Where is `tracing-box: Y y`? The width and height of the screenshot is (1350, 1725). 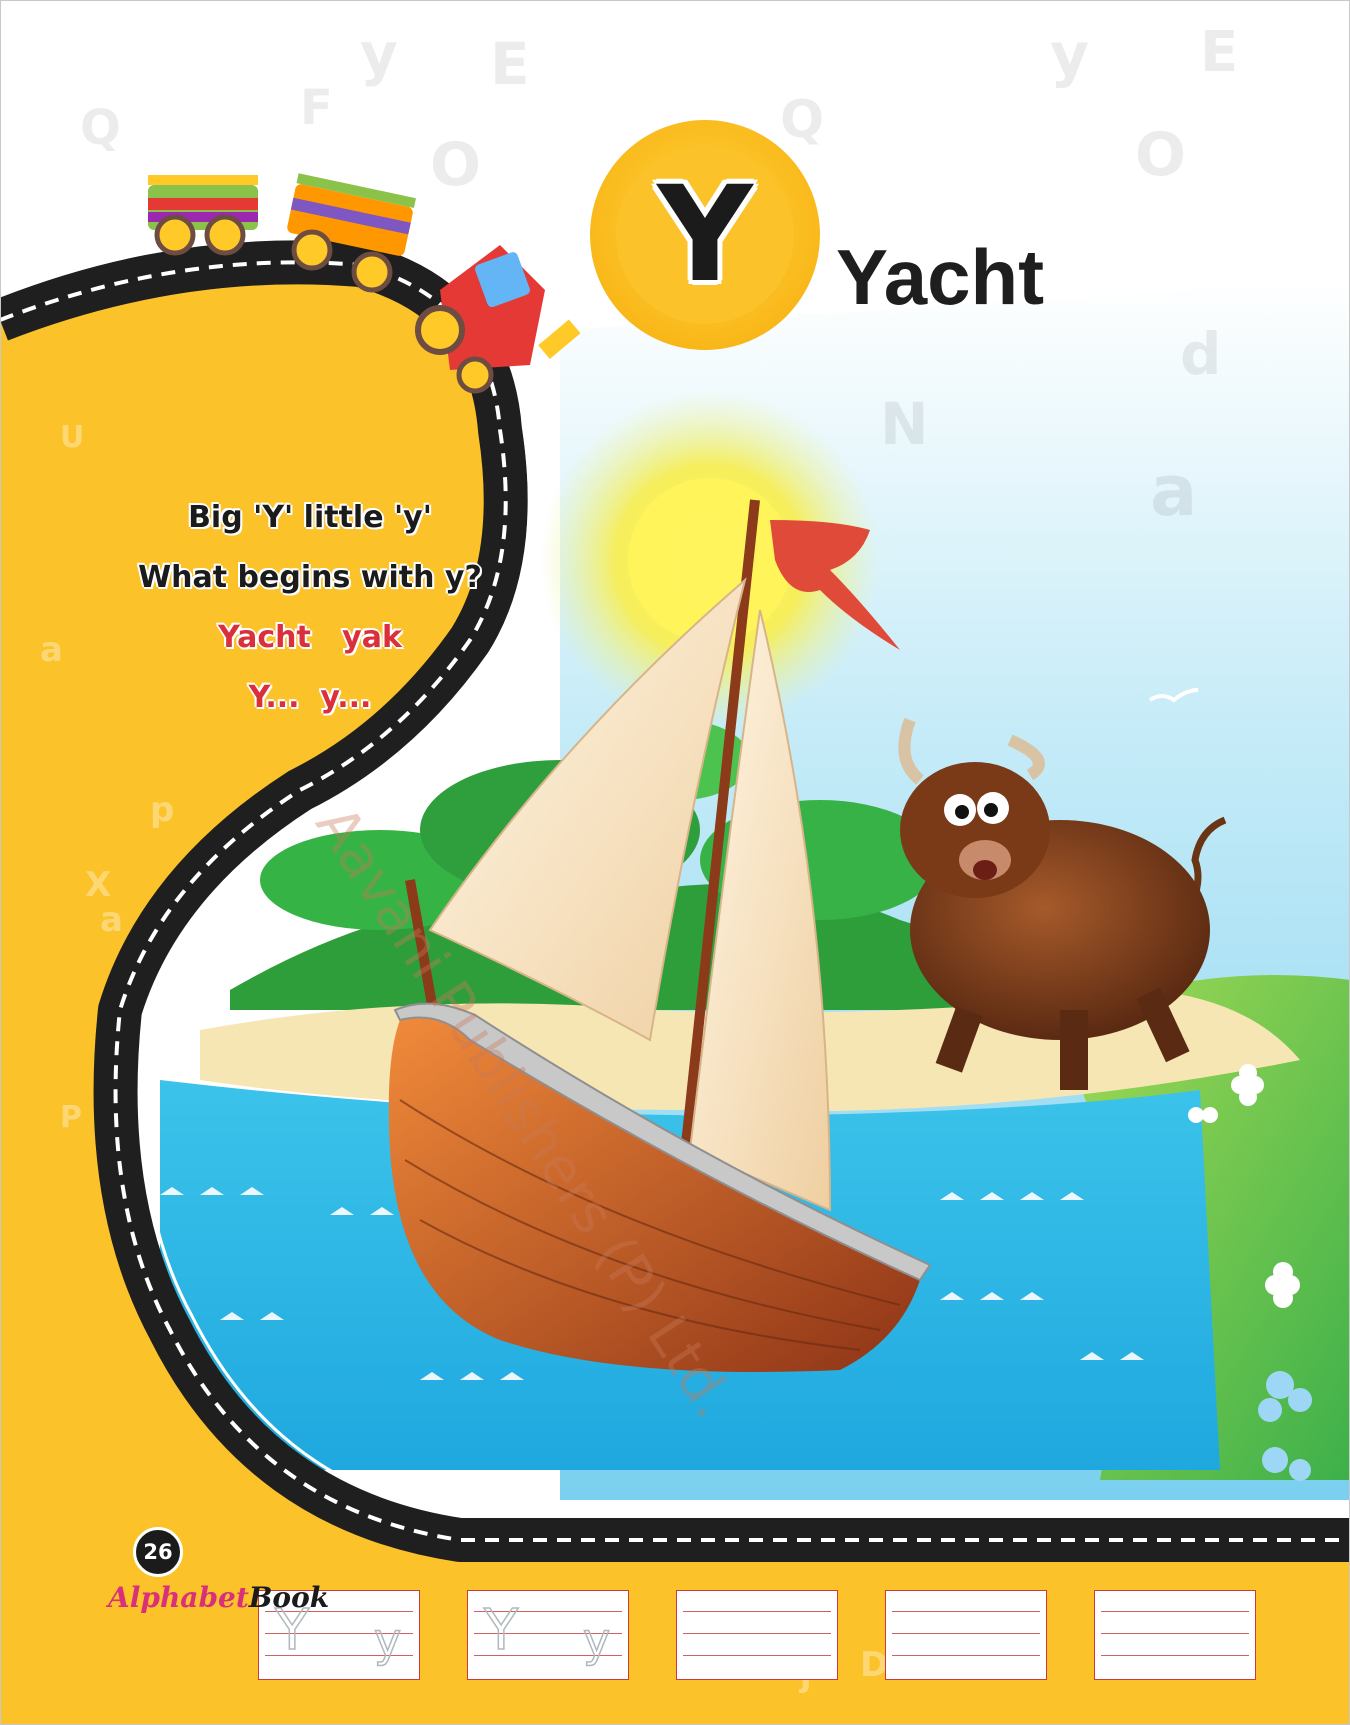
tracing-box: Y y is located at coordinates (548, 1635).